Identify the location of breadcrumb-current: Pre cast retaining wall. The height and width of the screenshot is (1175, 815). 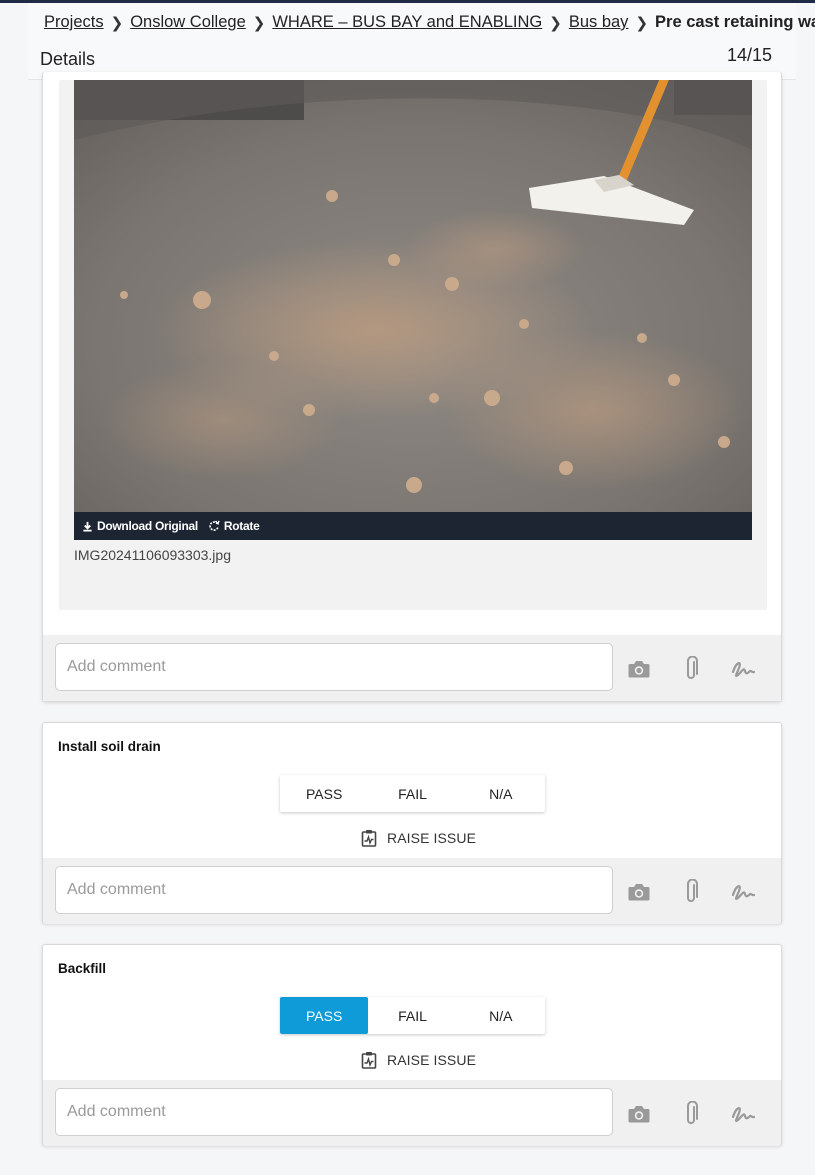
(735, 22).